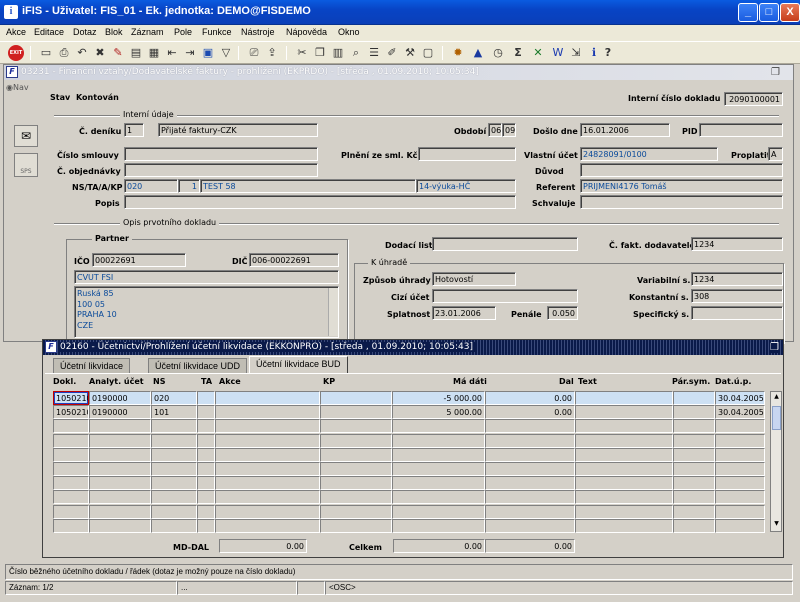 Image resolution: width=800 pixels, height=602 pixels. I want to click on address-scrollbar, so click(333, 312).